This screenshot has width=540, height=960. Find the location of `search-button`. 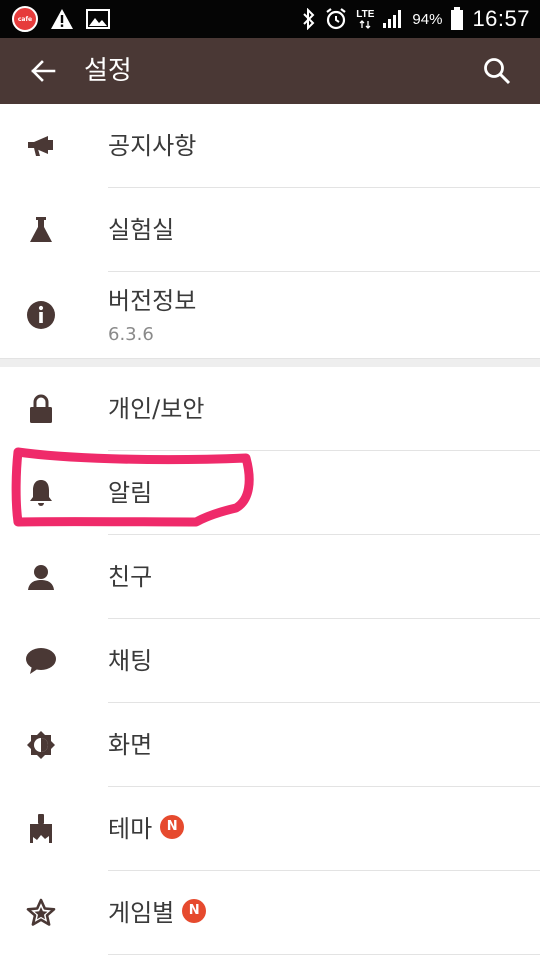

search-button is located at coordinates (497, 71).